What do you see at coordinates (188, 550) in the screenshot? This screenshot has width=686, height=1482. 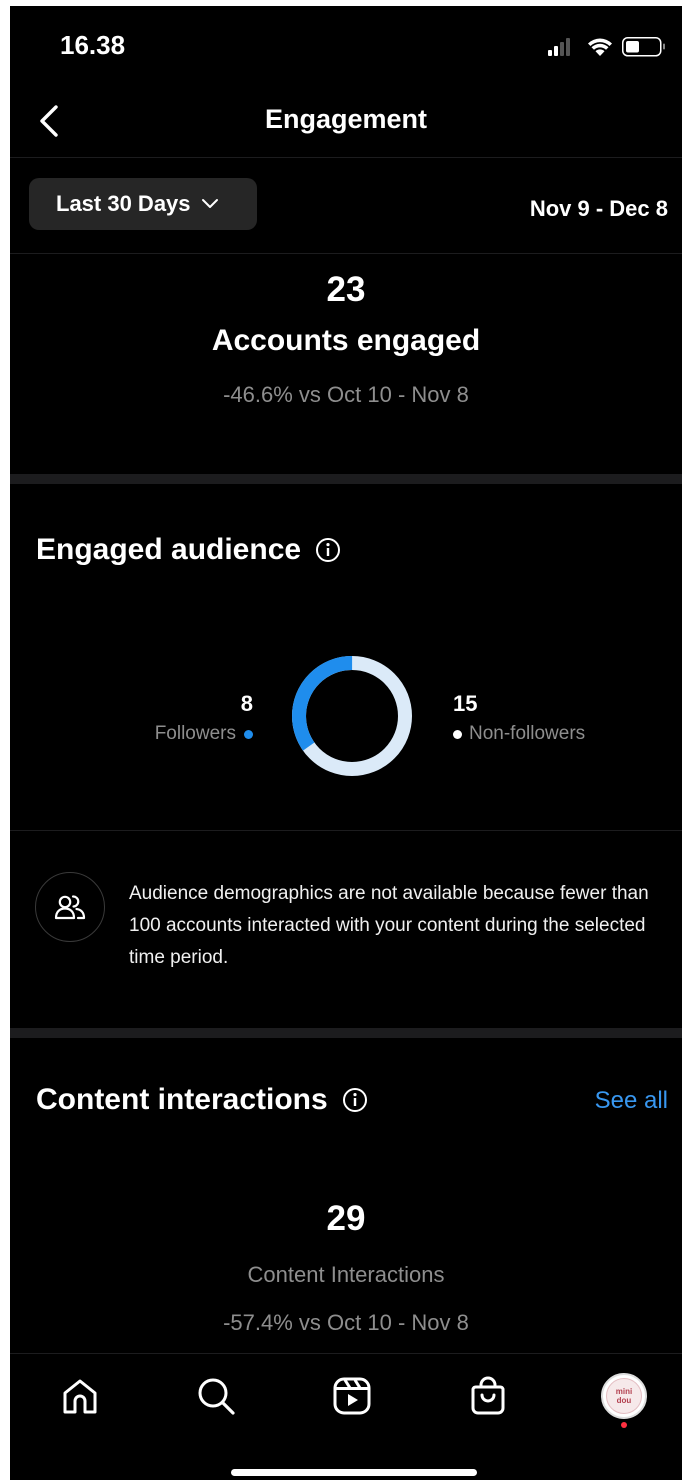 I see `engaged-audience-title: Engaged audience` at bounding box center [188, 550].